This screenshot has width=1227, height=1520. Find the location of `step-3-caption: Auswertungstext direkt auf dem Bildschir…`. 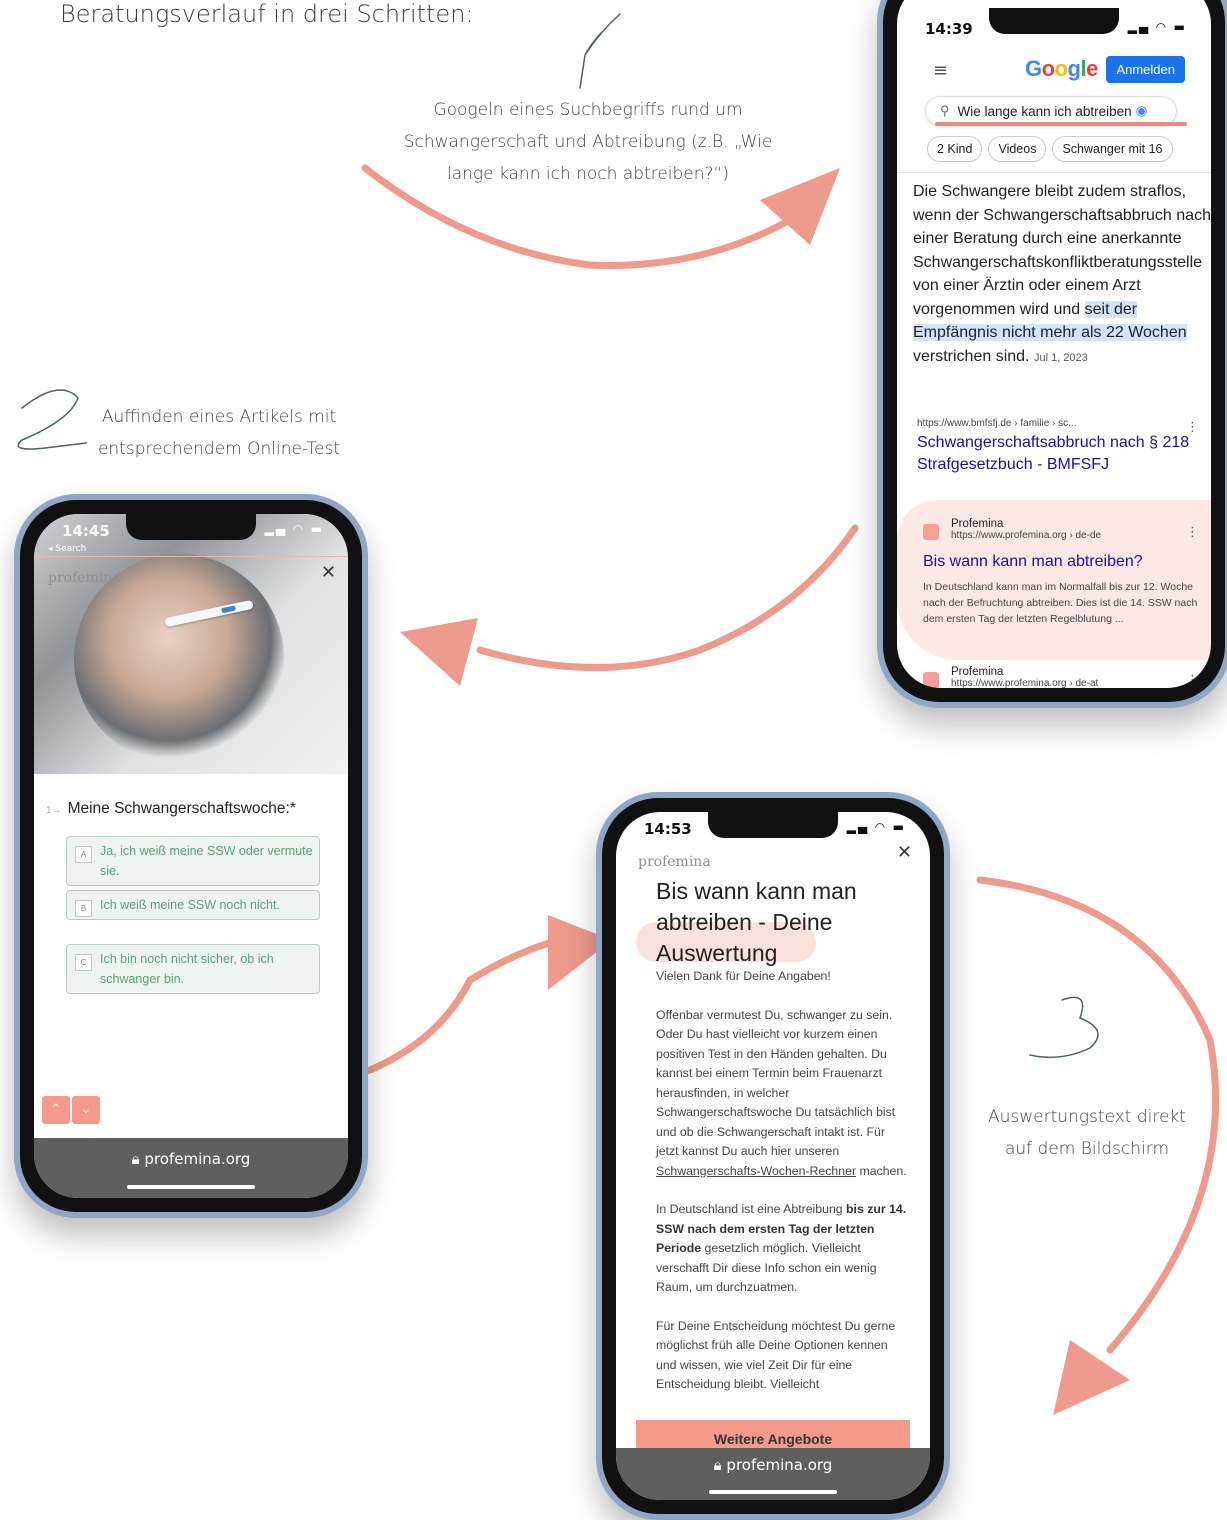

step-3-caption: Auswertungstext direkt auf dem Bildschir… is located at coordinates (1087, 1133).